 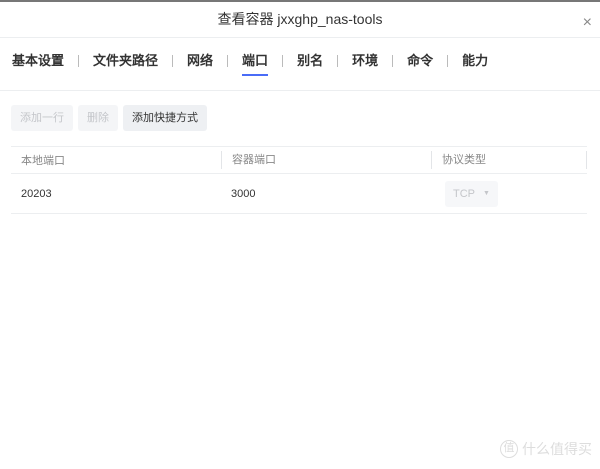 I want to click on header-container-port: 容器端口, so click(x=326, y=160).